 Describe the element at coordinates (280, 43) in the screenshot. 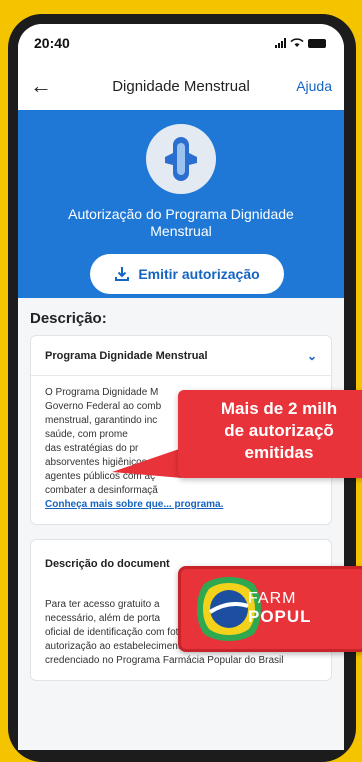

I see `signal-icon` at that location.